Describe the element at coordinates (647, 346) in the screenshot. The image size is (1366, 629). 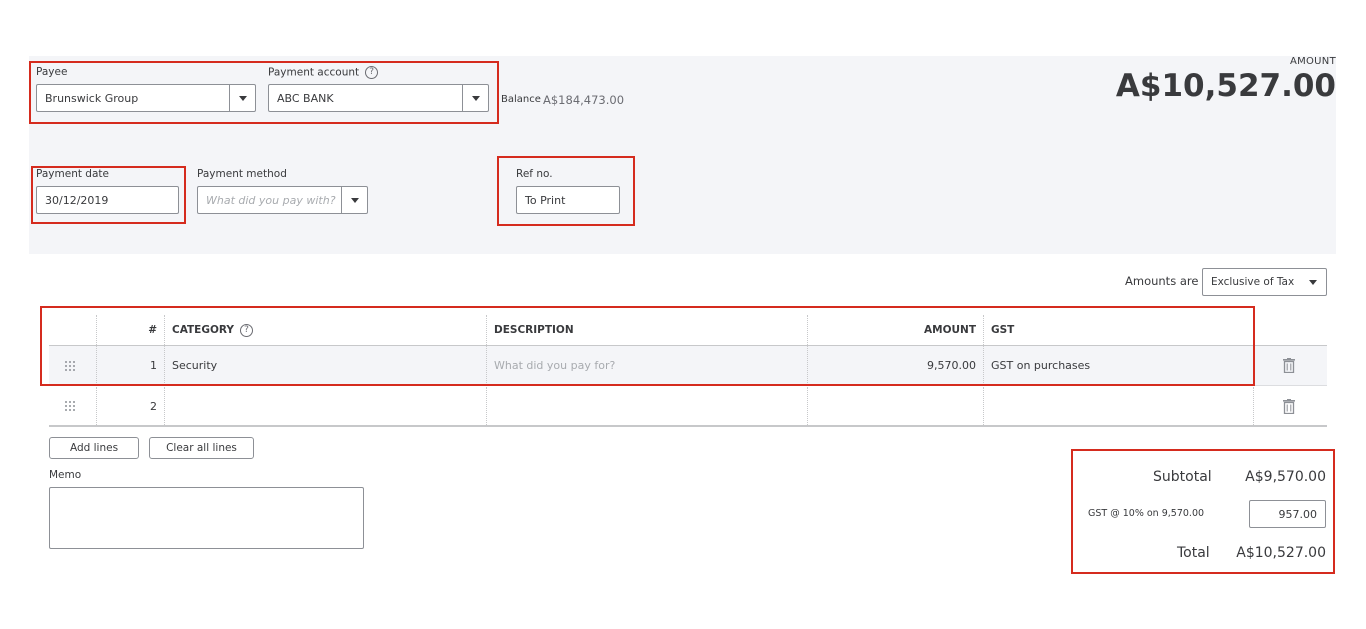
I see `highlight-category-row` at that location.